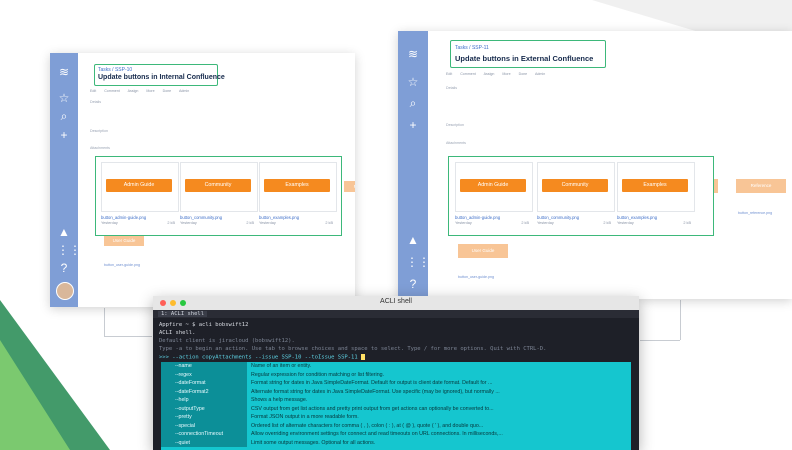  I want to click on ghost-button-reference: Reference, so click(349, 186).